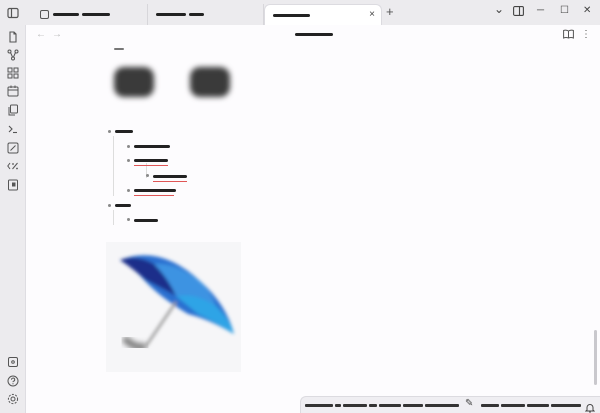 The width and height of the screenshot is (600, 413). I want to click on chevron-down-icon: ⌄, so click(499, 9).